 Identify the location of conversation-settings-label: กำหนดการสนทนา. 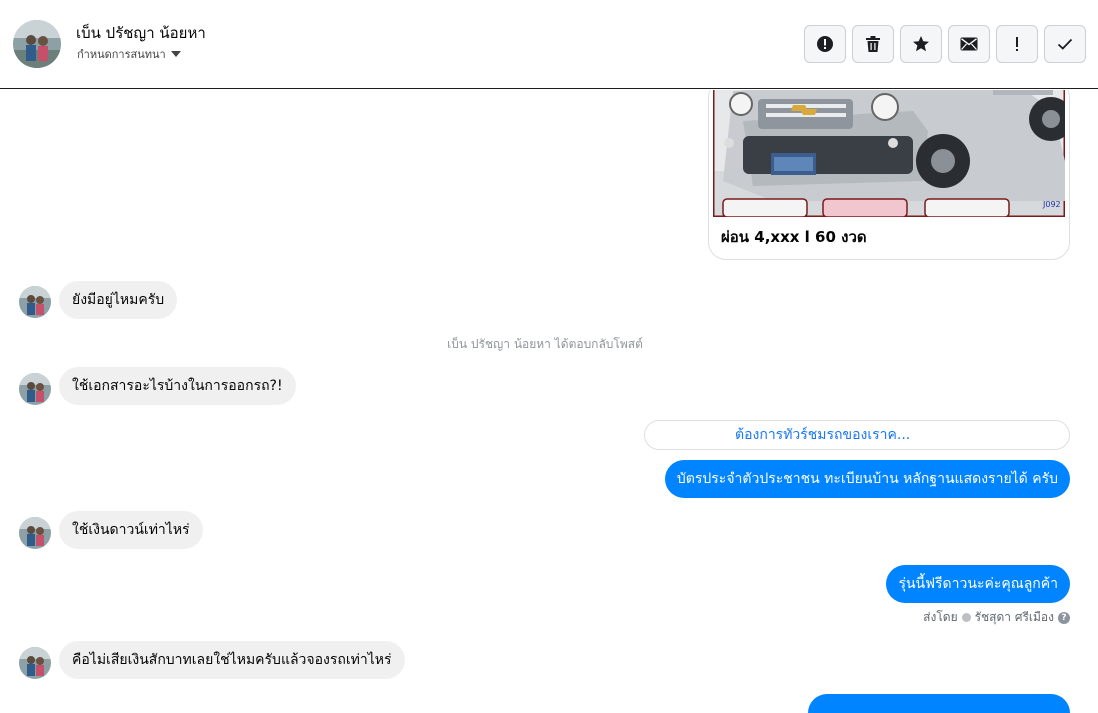
(121, 54).